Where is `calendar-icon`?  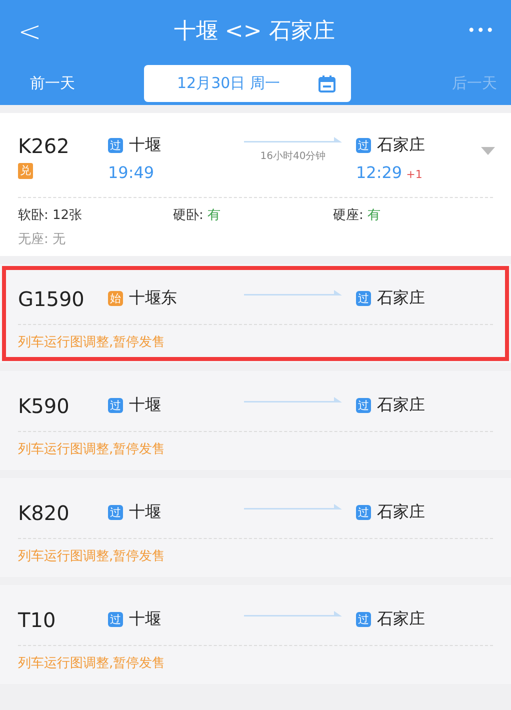 calendar-icon is located at coordinates (327, 83).